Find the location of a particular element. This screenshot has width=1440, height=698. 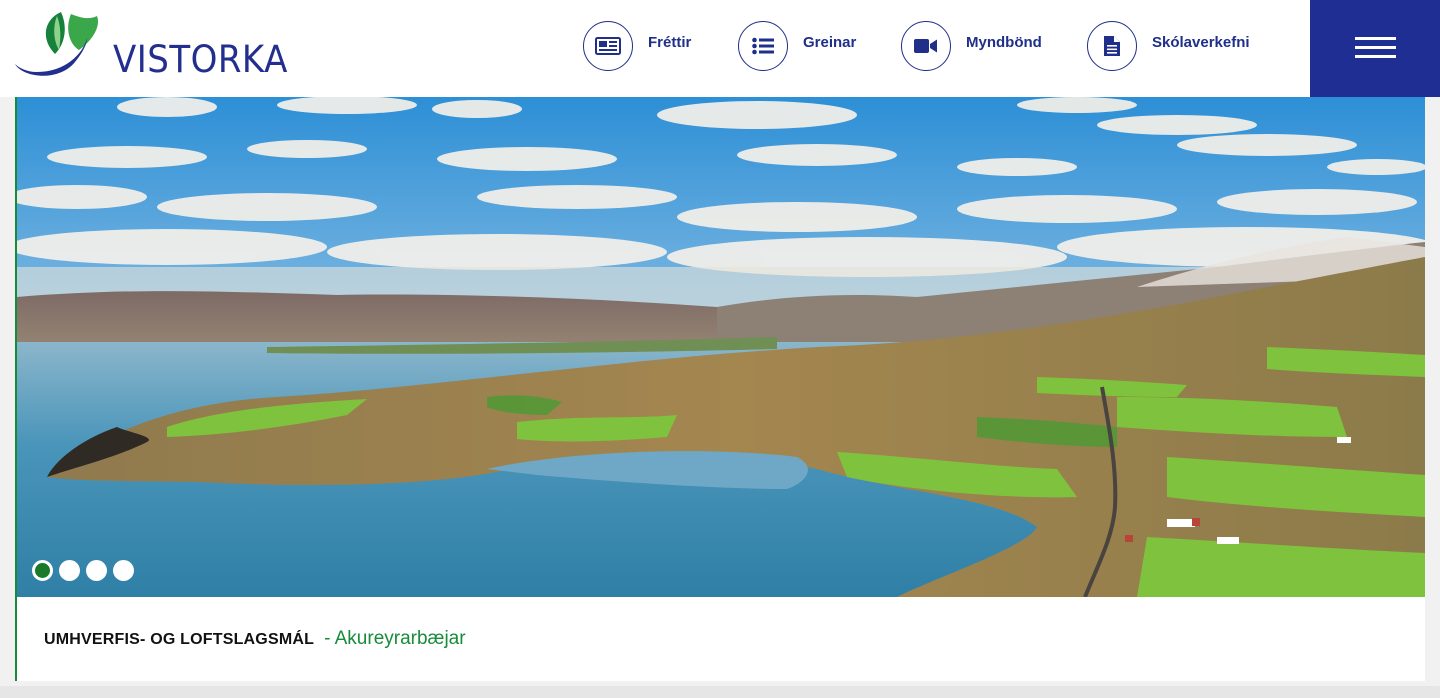

hamburger-menu-button is located at coordinates (1375, 48).